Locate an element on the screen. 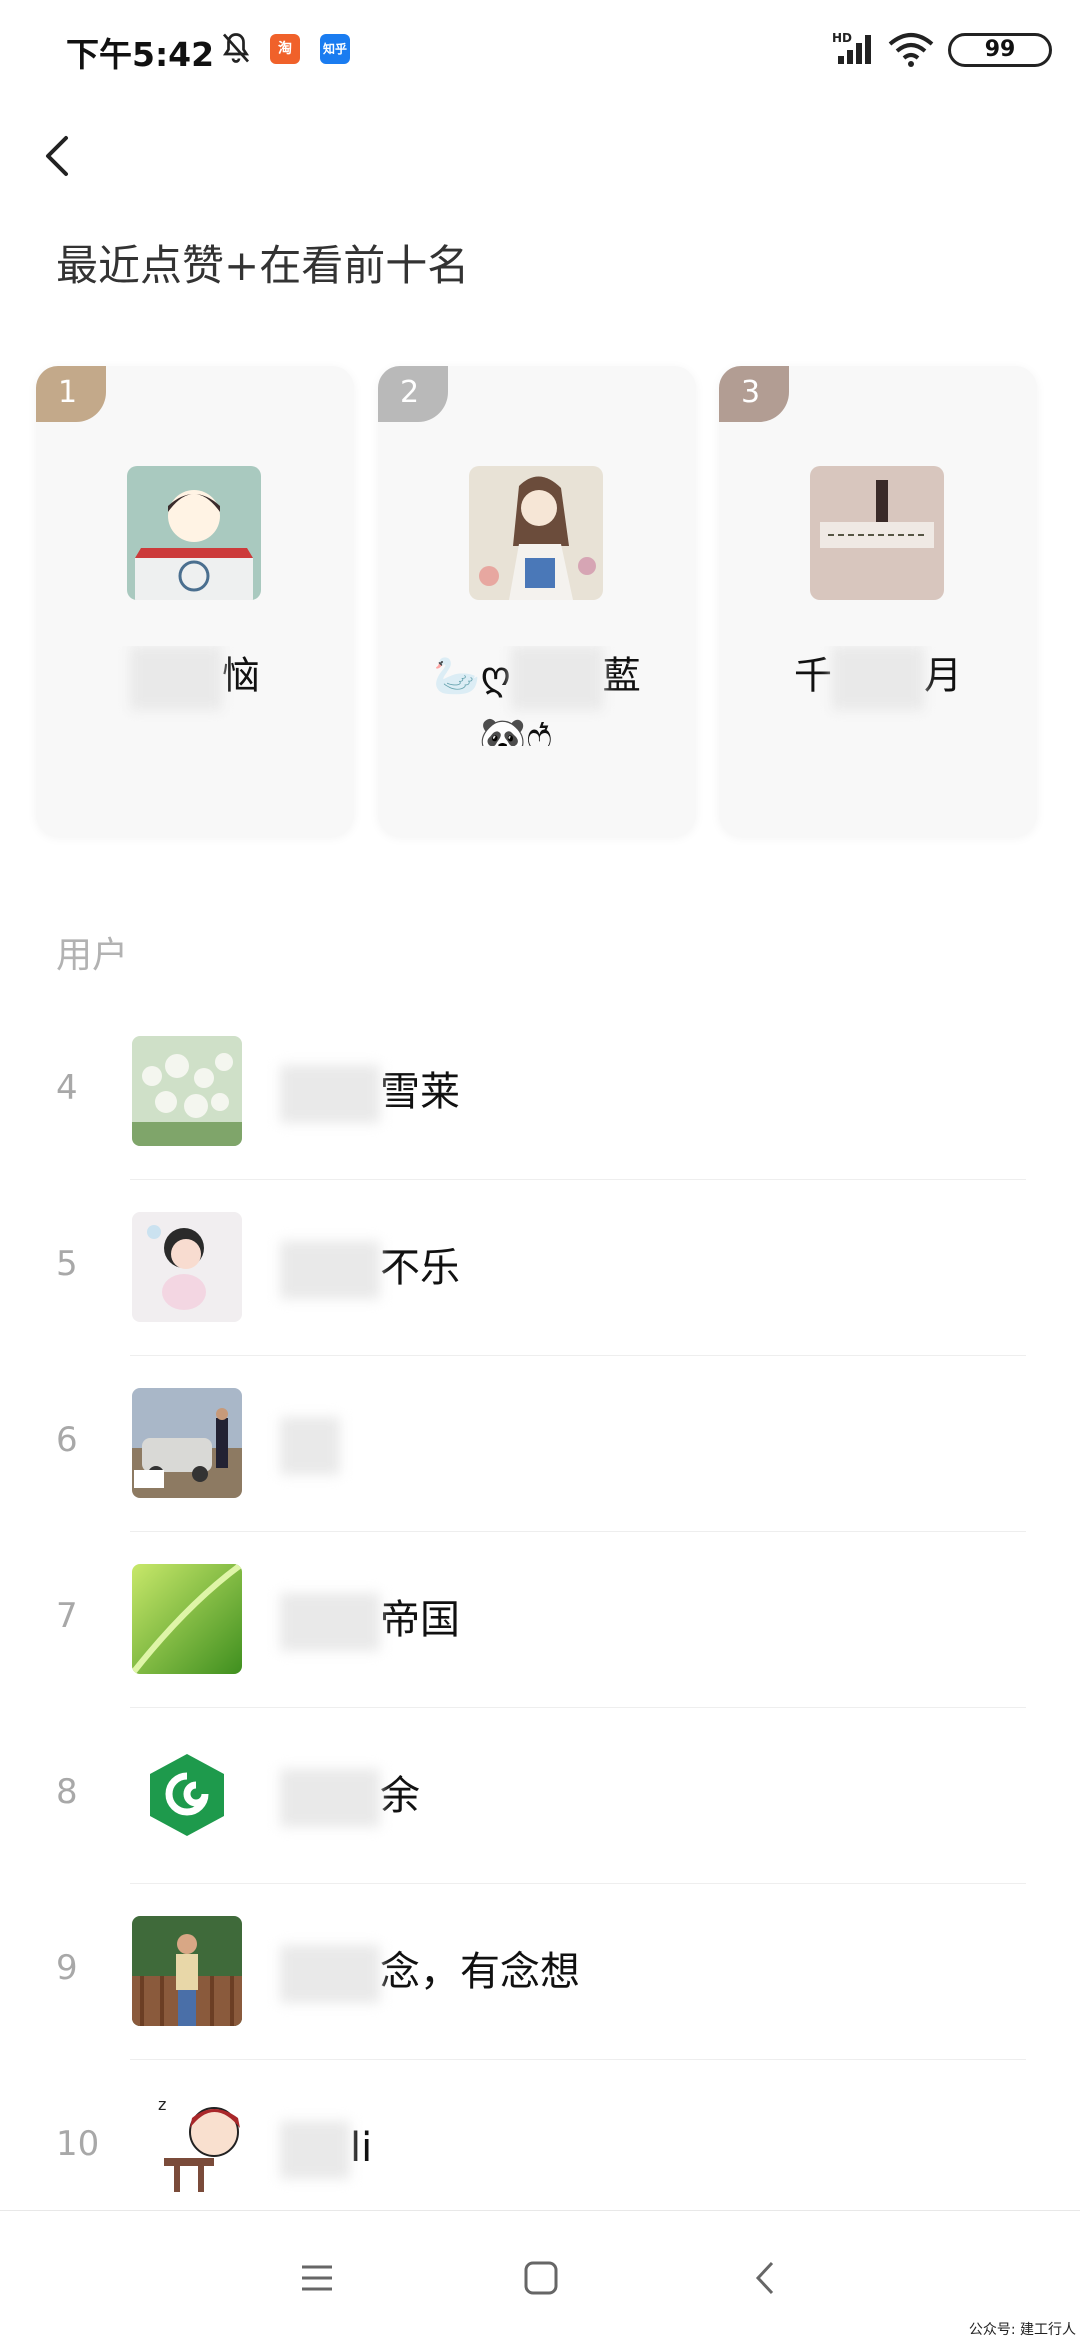 This screenshot has width=1080, height=2341. battery-indicator: 99 is located at coordinates (1000, 50).